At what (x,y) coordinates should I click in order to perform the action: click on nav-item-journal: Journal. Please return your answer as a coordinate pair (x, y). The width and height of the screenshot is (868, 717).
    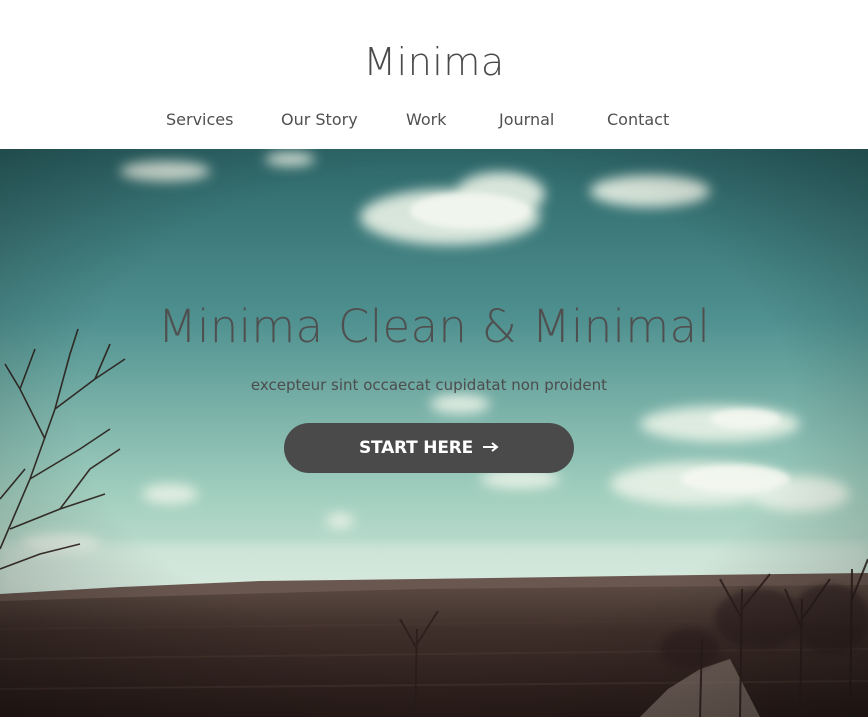
    Looking at the image, I should click on (526, 120).